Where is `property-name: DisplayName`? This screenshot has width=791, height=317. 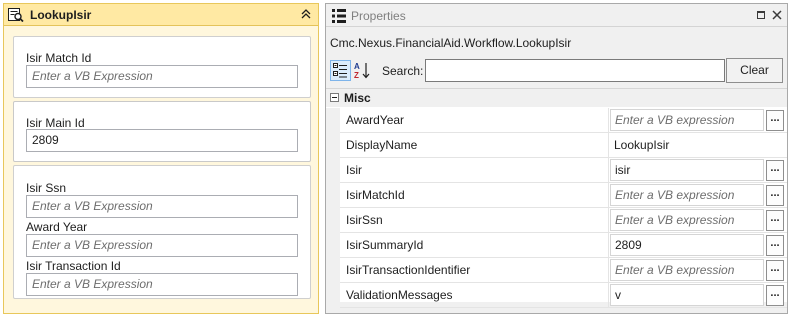 property-name: DisplayName is located at coordinates (474, 145).